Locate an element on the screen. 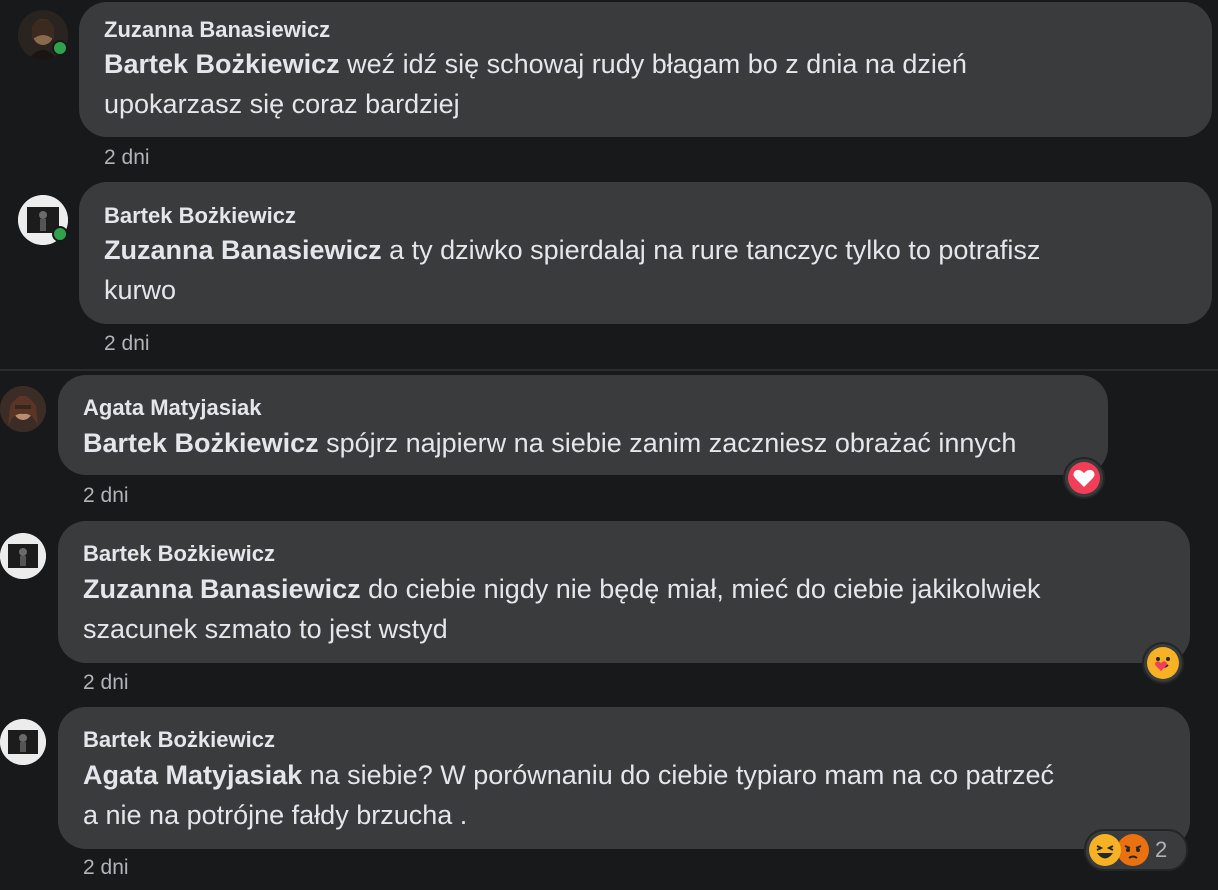  reaction-summary: 2 is located at coordinates (1136, 850).